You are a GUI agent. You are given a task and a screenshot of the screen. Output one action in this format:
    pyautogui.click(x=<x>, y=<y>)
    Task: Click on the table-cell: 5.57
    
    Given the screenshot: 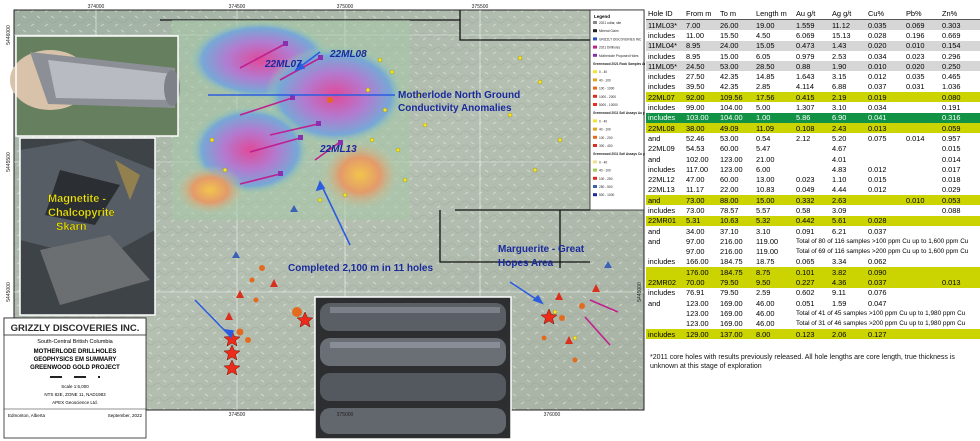 What is the action you would take?
    pyautogui.click(x=763, y=210)
    